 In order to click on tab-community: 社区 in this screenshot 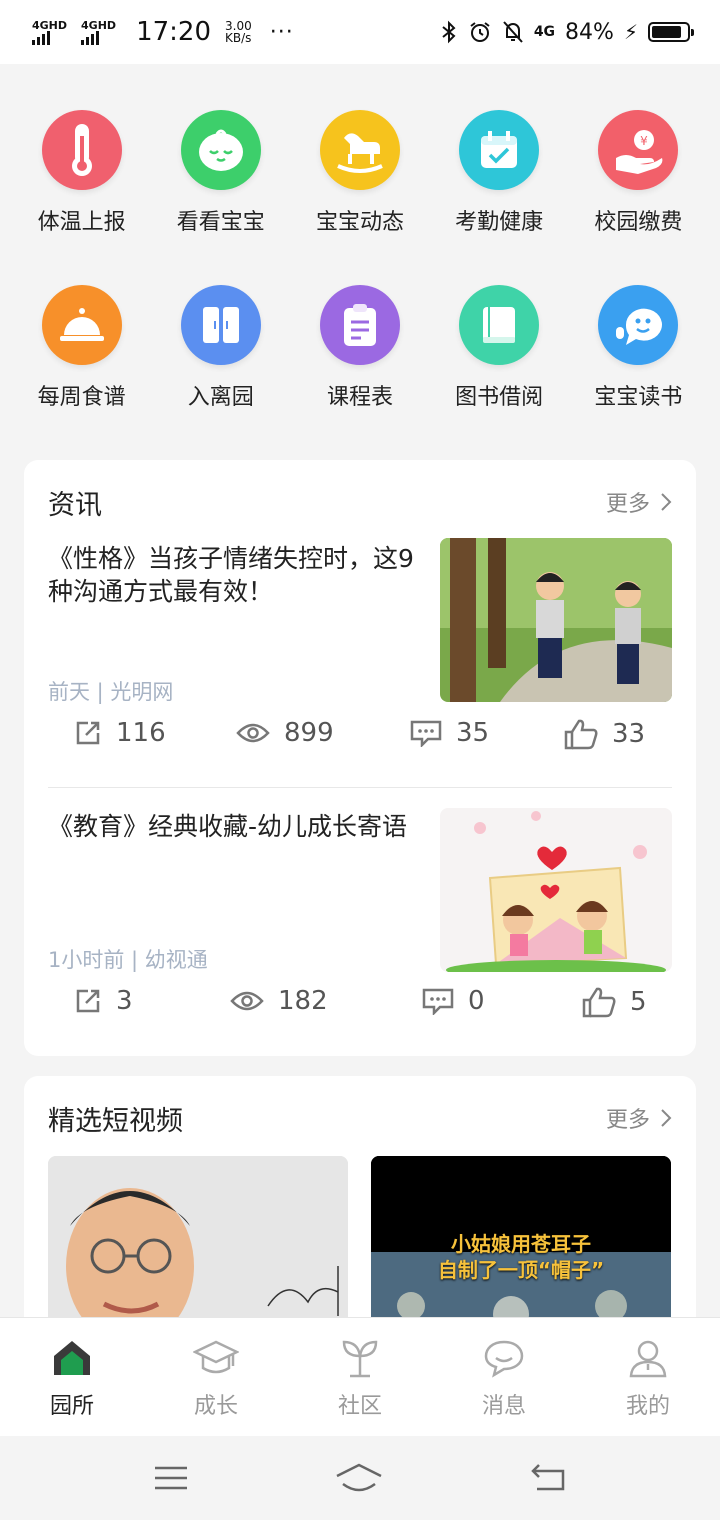, I will do `click(360, 1377)`.